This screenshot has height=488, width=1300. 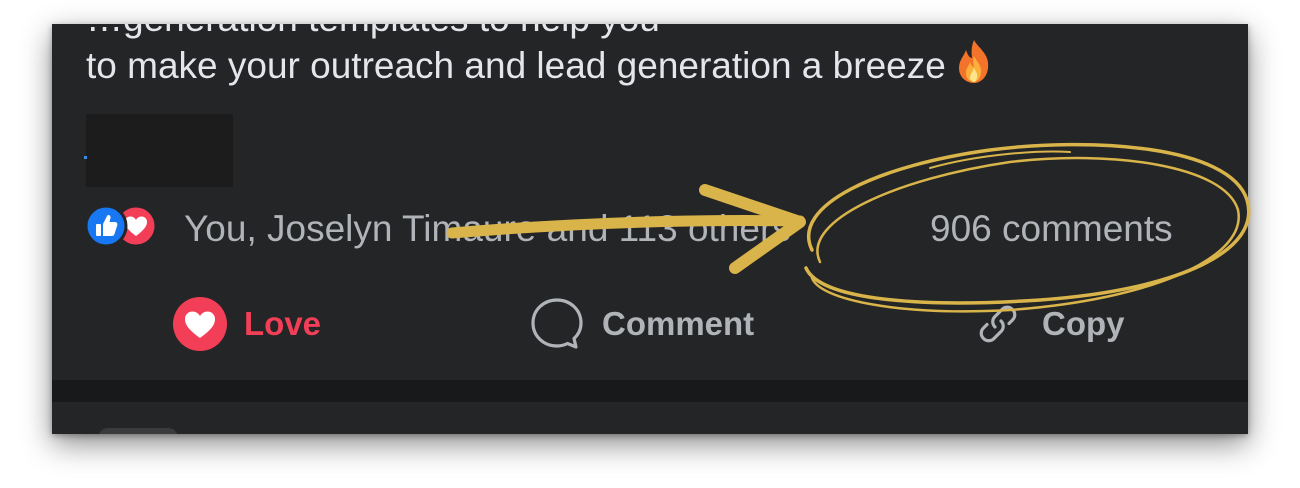 What do you see at coordinates (200, 324) in the screenshot?
I see `love-reaction-icon` at bounding box center [200, 324].